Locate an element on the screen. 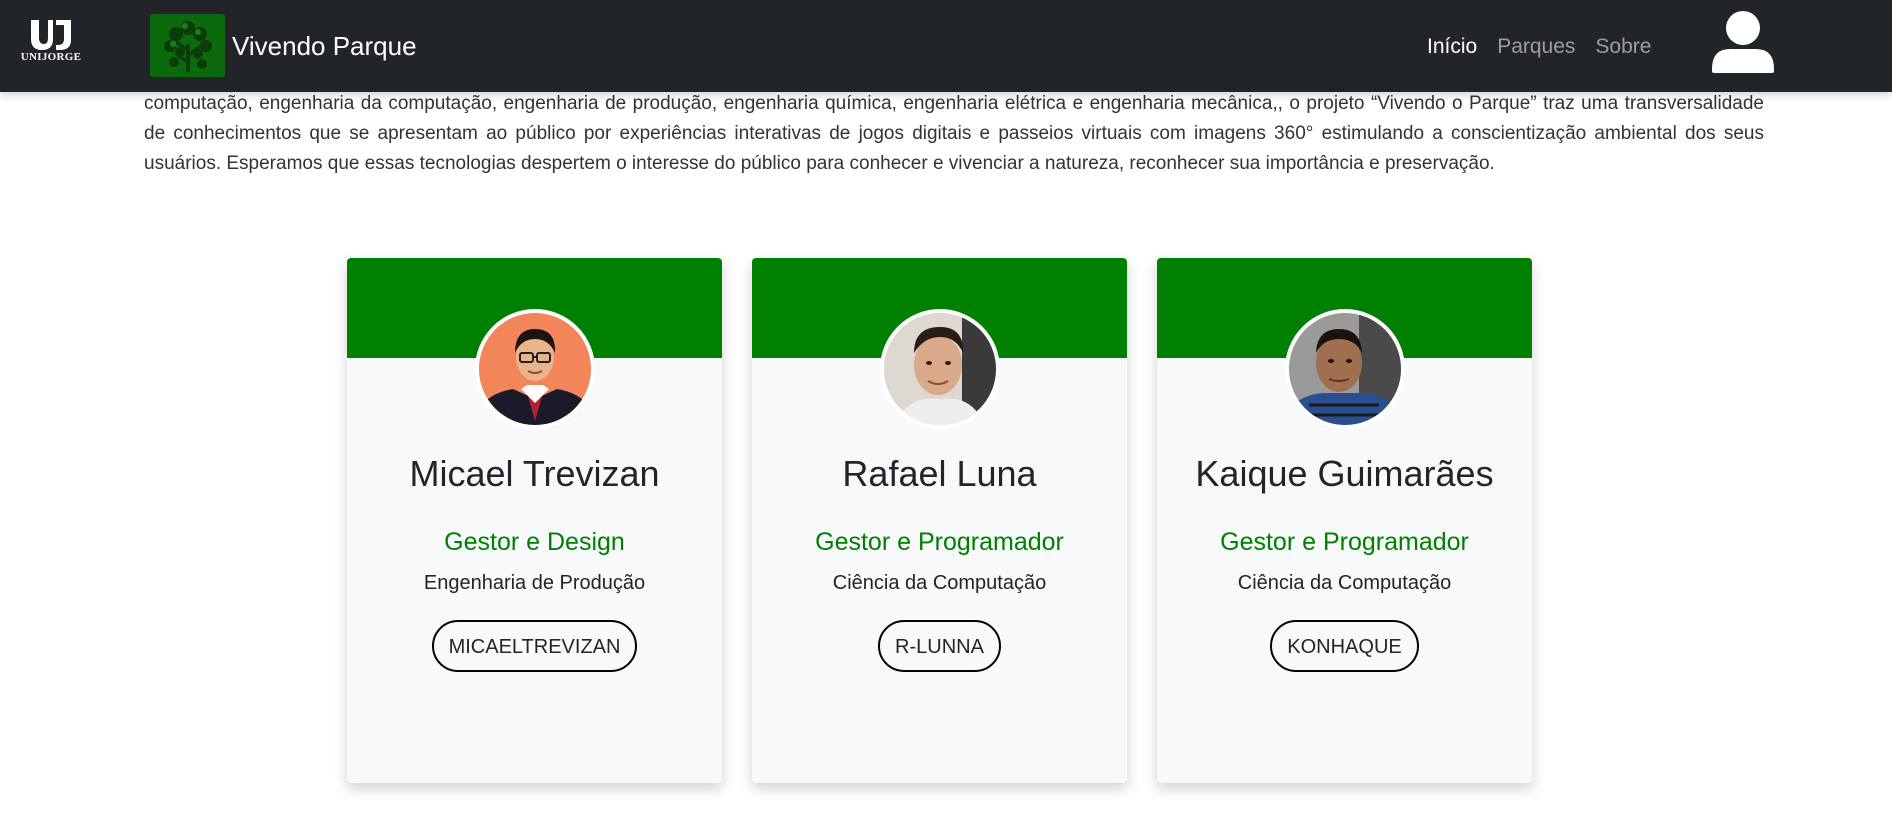 This screenshot has width=1892, height=818. nav-links: Início Parques Sobre is located at coordinates (1549, 47).